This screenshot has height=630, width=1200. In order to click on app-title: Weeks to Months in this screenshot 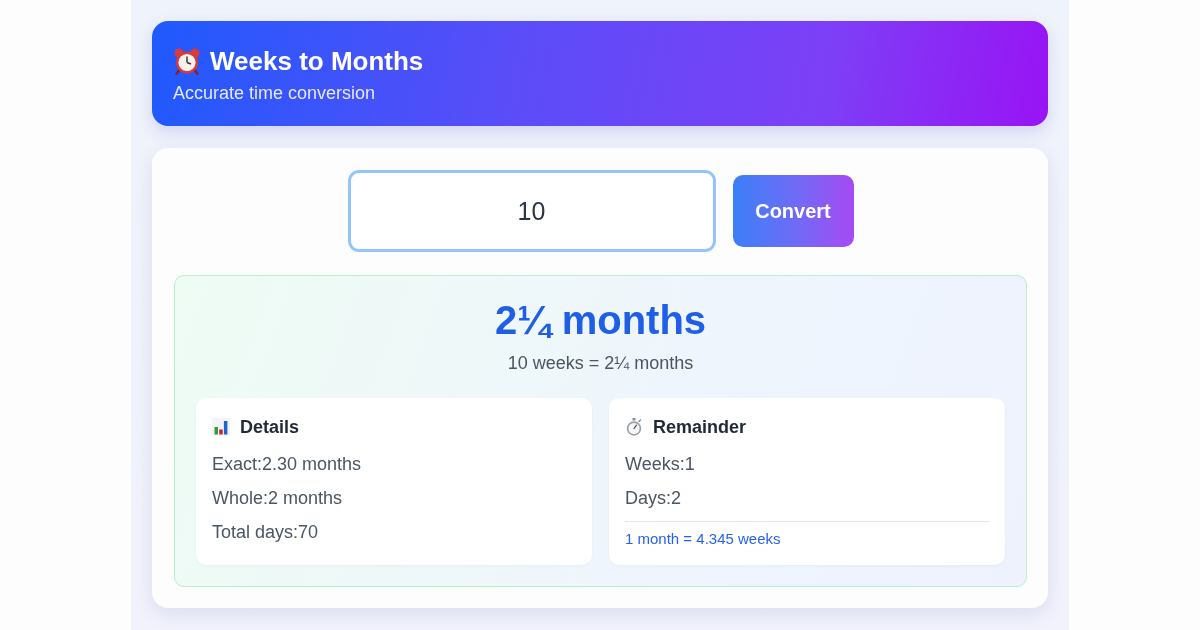, I will do `click(317, 61)`.